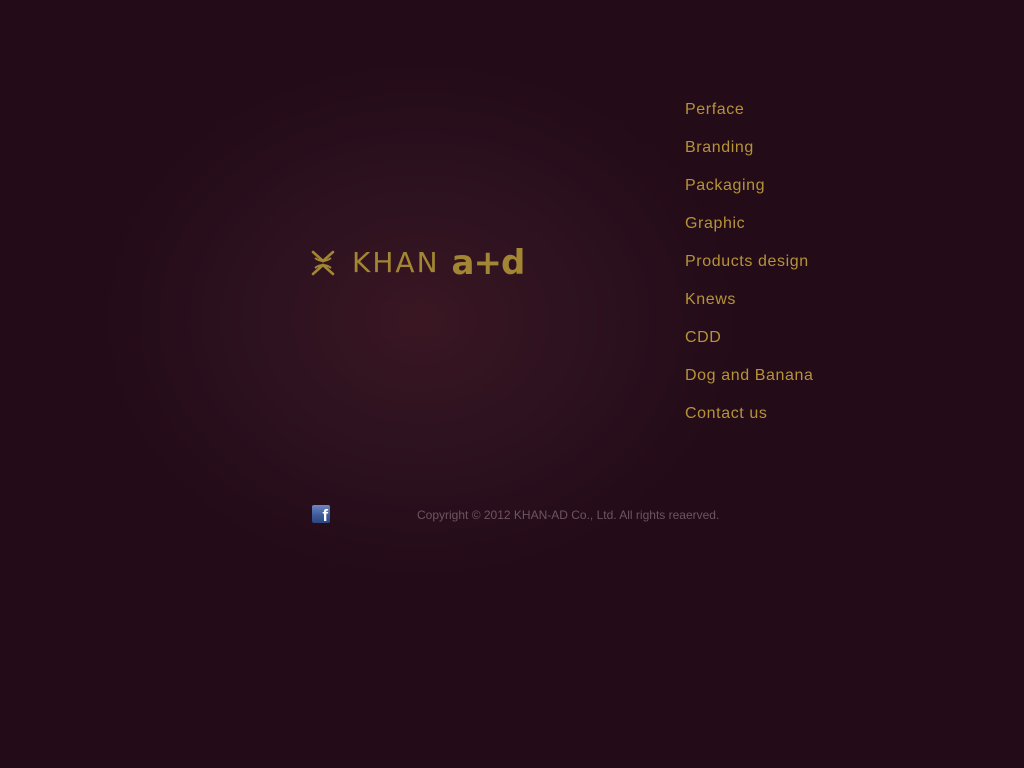 The width and height of the screenshot is (1024, 768). I want to click on nav-item-packaging: Packaging, so click(749, 193).